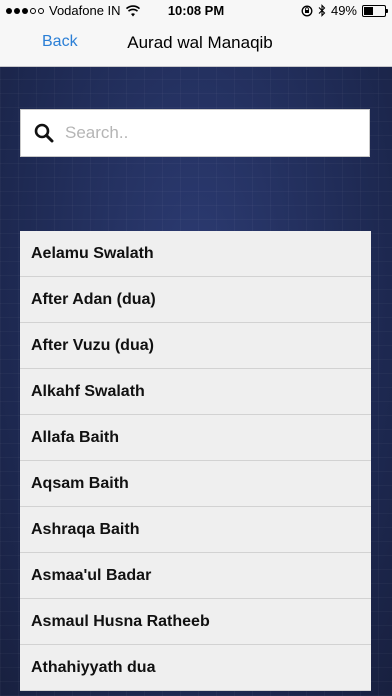 The image size is (392, 696). What do you see at coordinates (195, 576) in the screenshot?
I see `list-item: Asmaa'ul Badar` at bounding box center [195, 576].